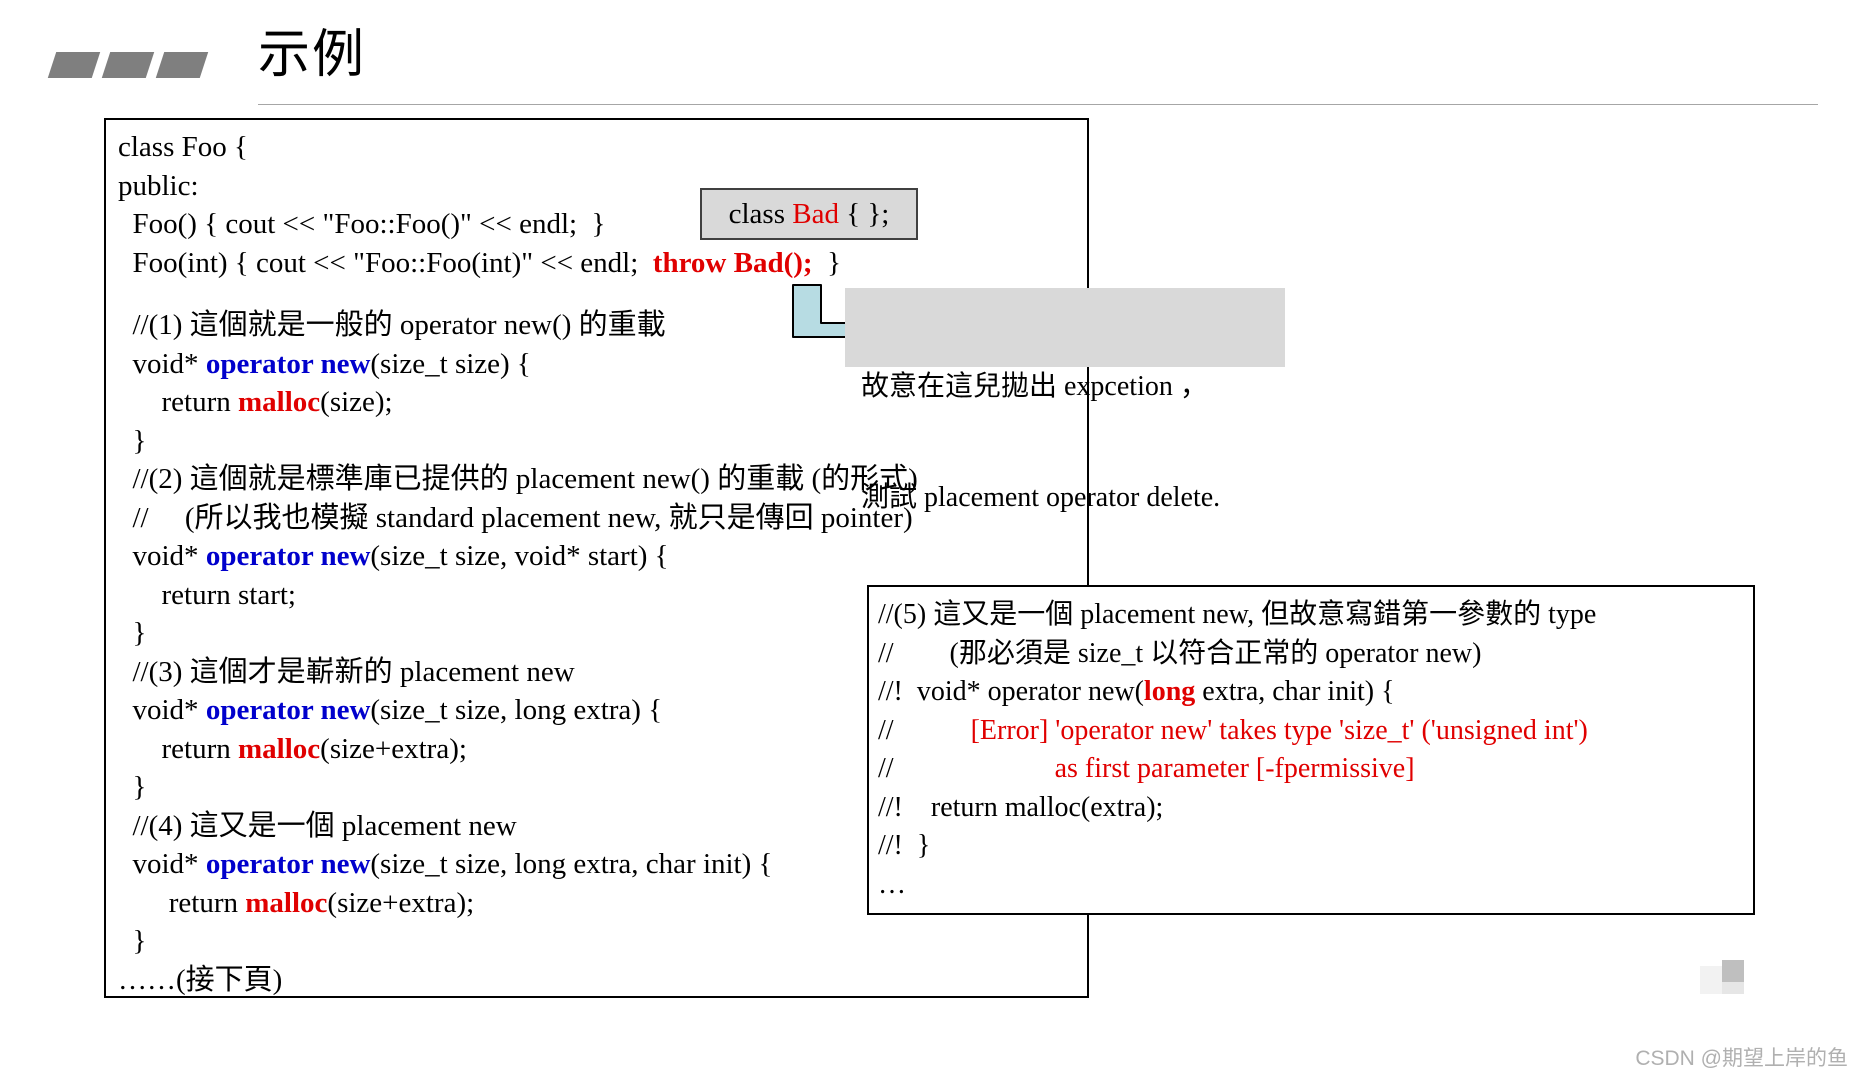 This screenshot has height=1088, width=1874. I want to click on code-line: // (那必須是 size_t 以符合正常的 operator new), so click(1180, 653).